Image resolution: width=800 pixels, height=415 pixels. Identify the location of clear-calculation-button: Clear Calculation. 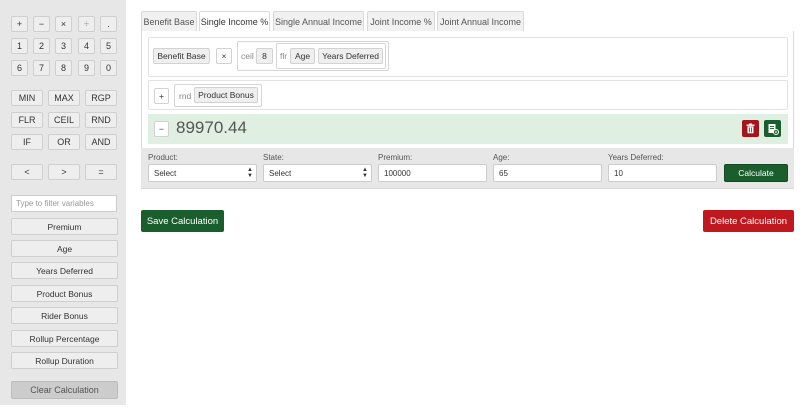
(64, 390).